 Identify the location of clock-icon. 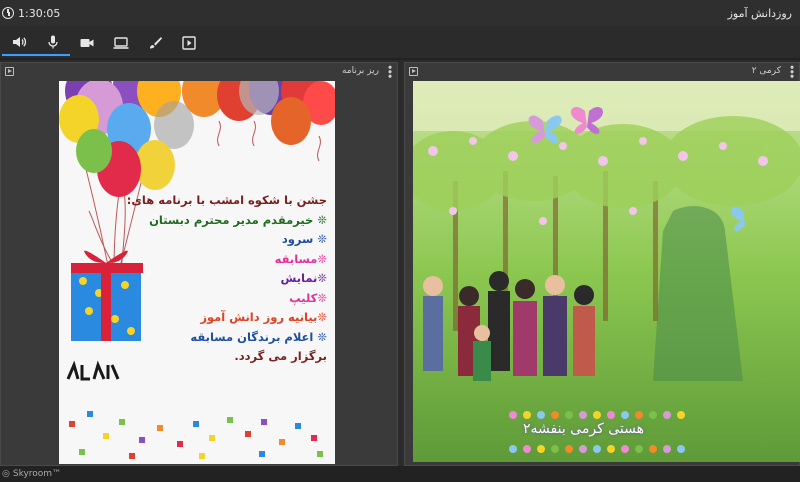
(8, 13).